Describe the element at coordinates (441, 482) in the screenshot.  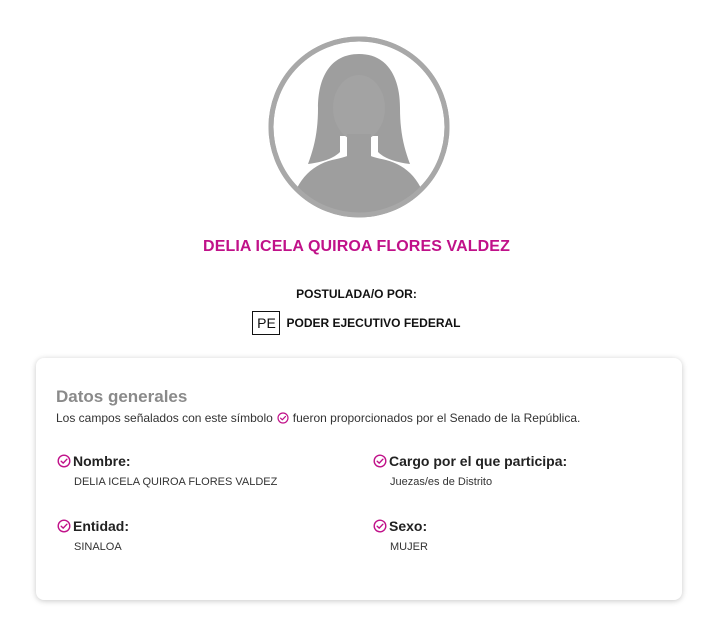
I see `field-value: Juezas/es de Distrito` at that location.